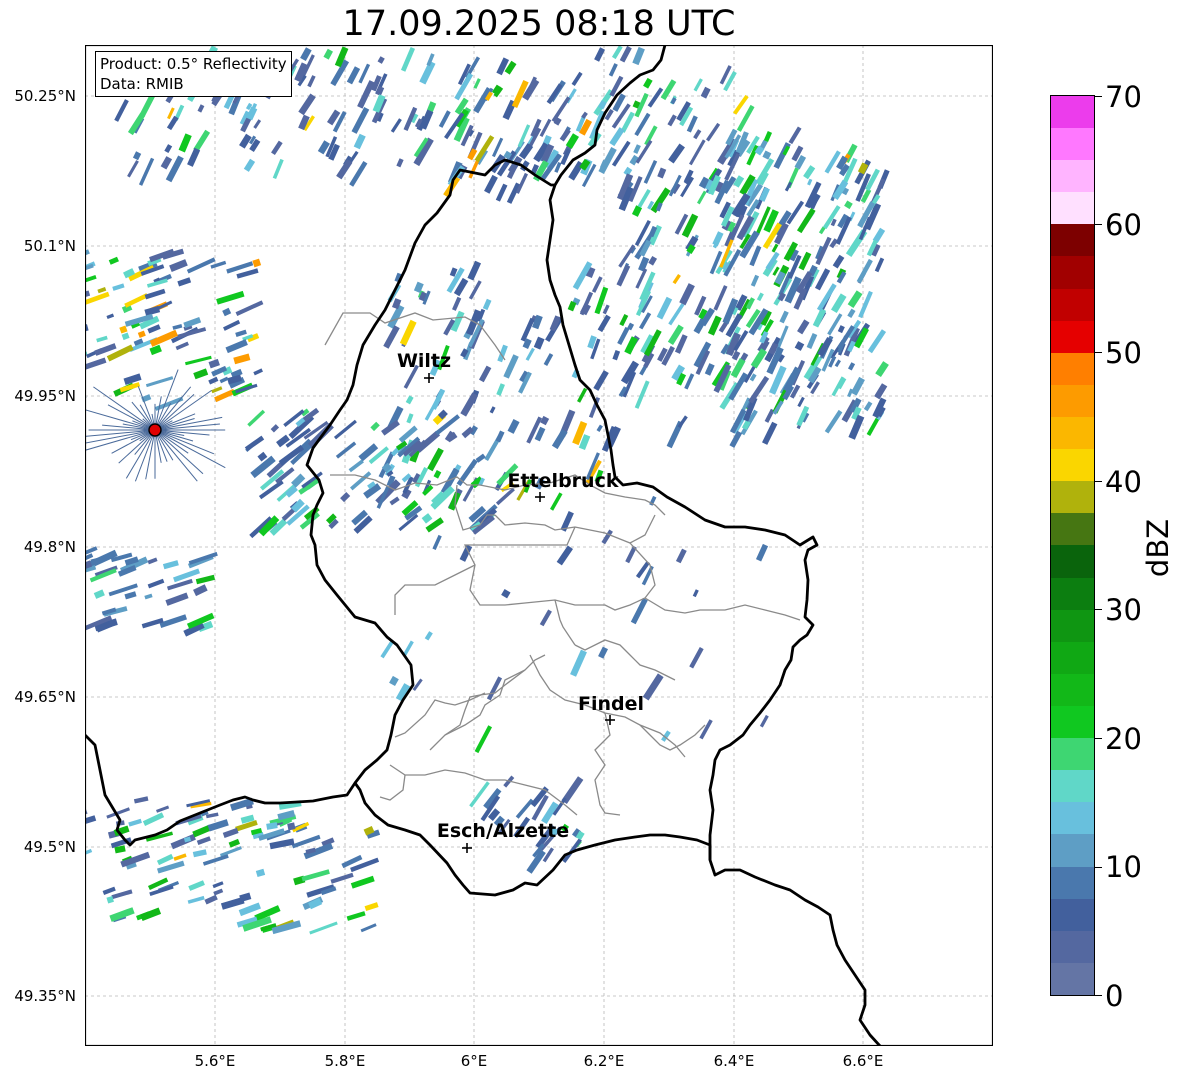 The height and width of the screenshot is (1081, 1184). Describe the element at coordinates (1114, 996) in the screenshot. I see `colorbar-label: 0` at that location.